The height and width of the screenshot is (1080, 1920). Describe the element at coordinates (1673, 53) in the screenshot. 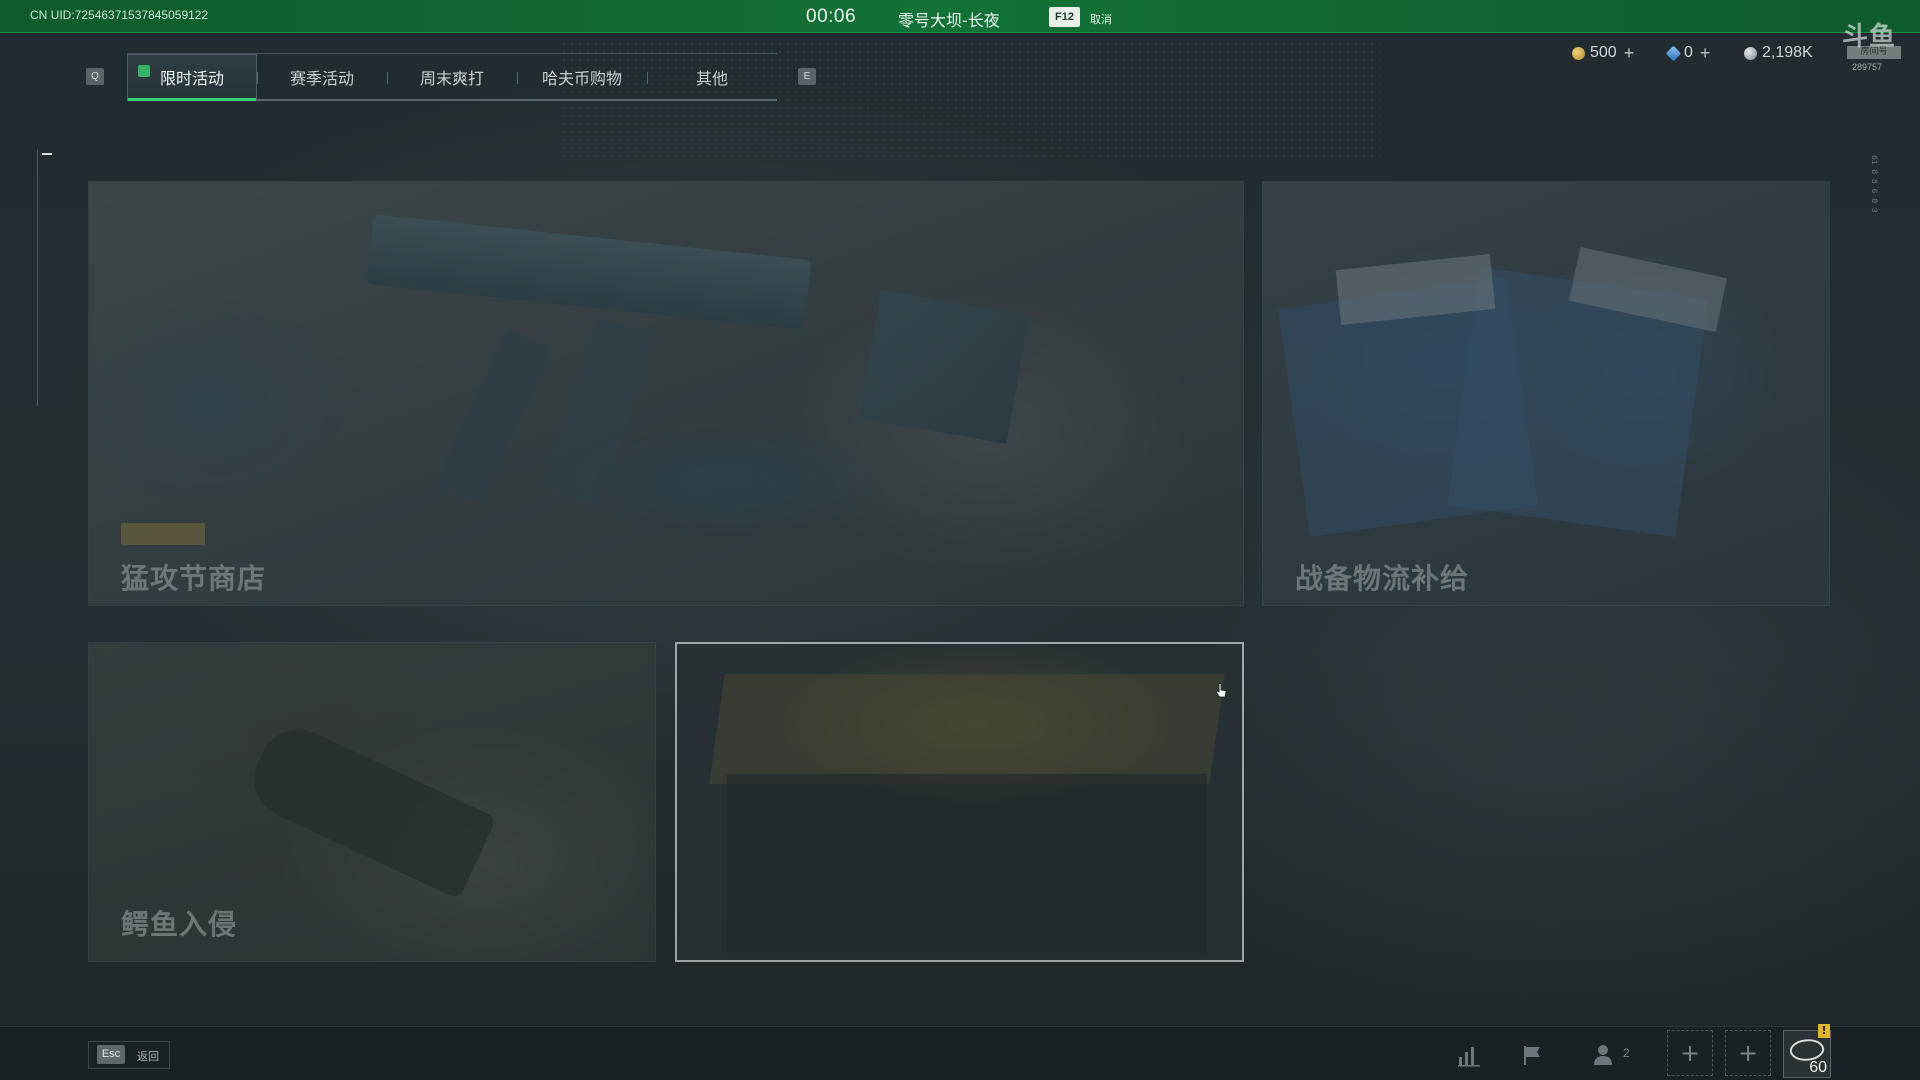

I see `ticket-icon` at that location.